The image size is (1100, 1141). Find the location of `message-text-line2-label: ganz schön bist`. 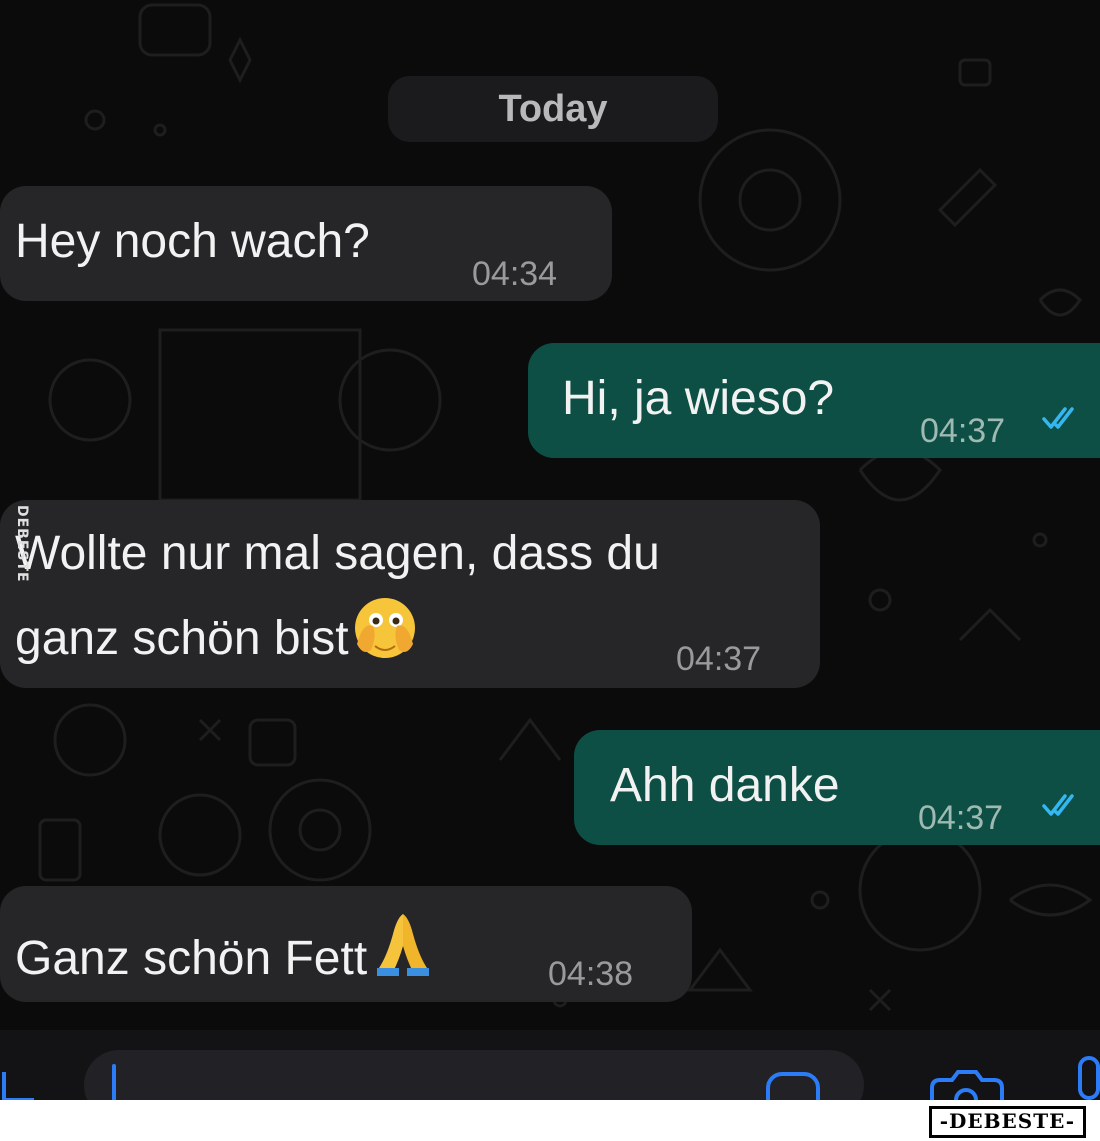

message-text-line2-label: ganz schön bist is located at coordinates (182, 638).